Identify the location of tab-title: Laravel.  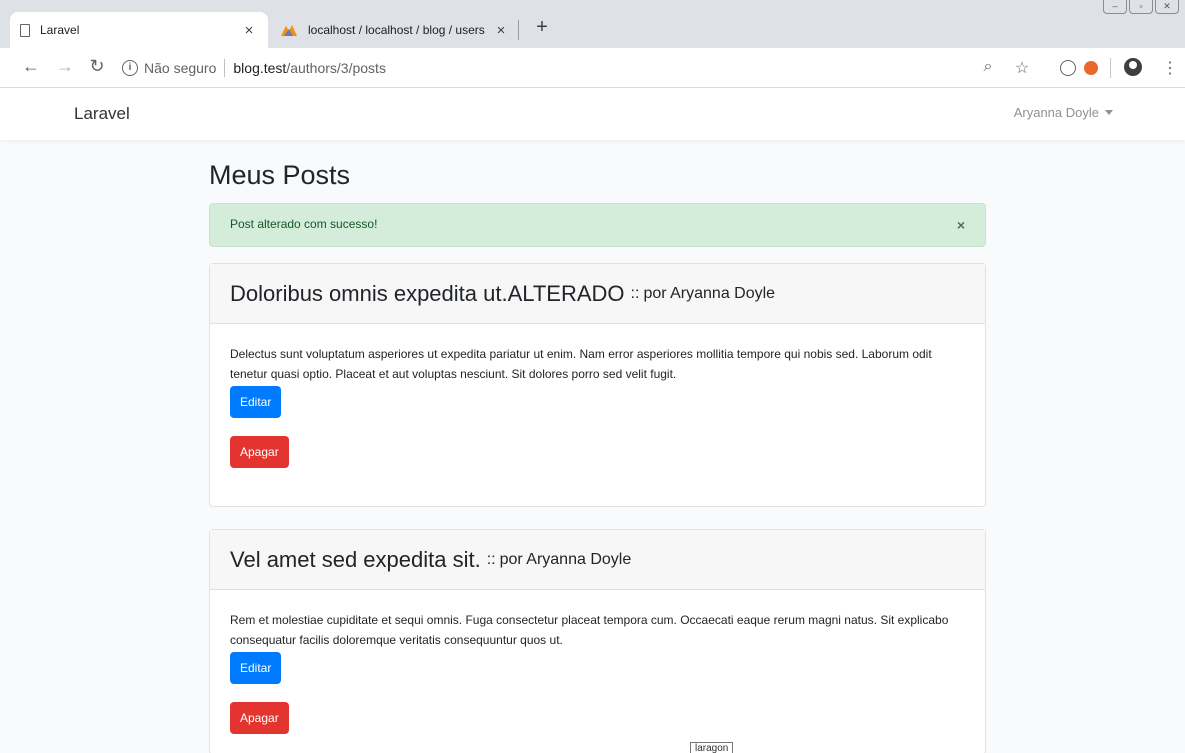
(60, 30).